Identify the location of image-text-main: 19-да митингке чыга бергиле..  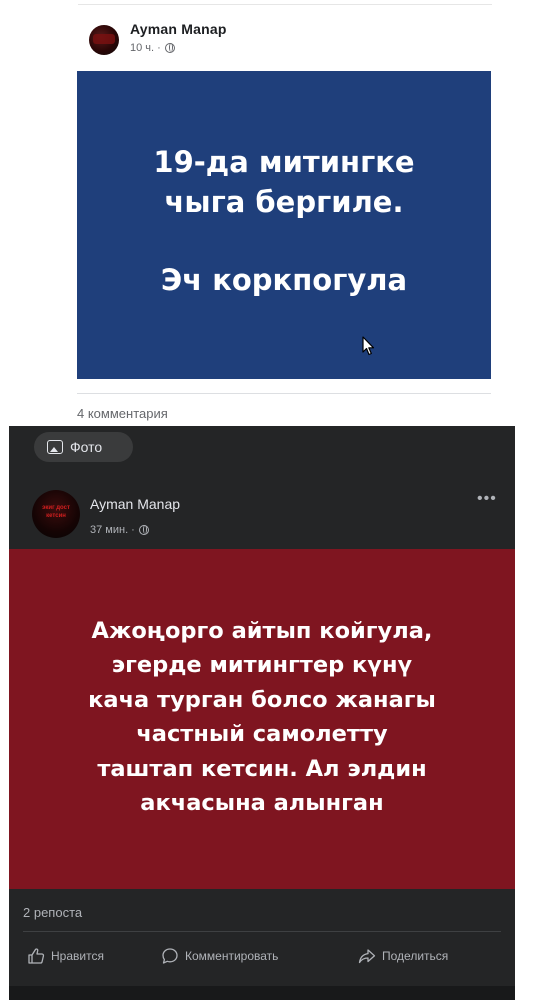
(284, 182).